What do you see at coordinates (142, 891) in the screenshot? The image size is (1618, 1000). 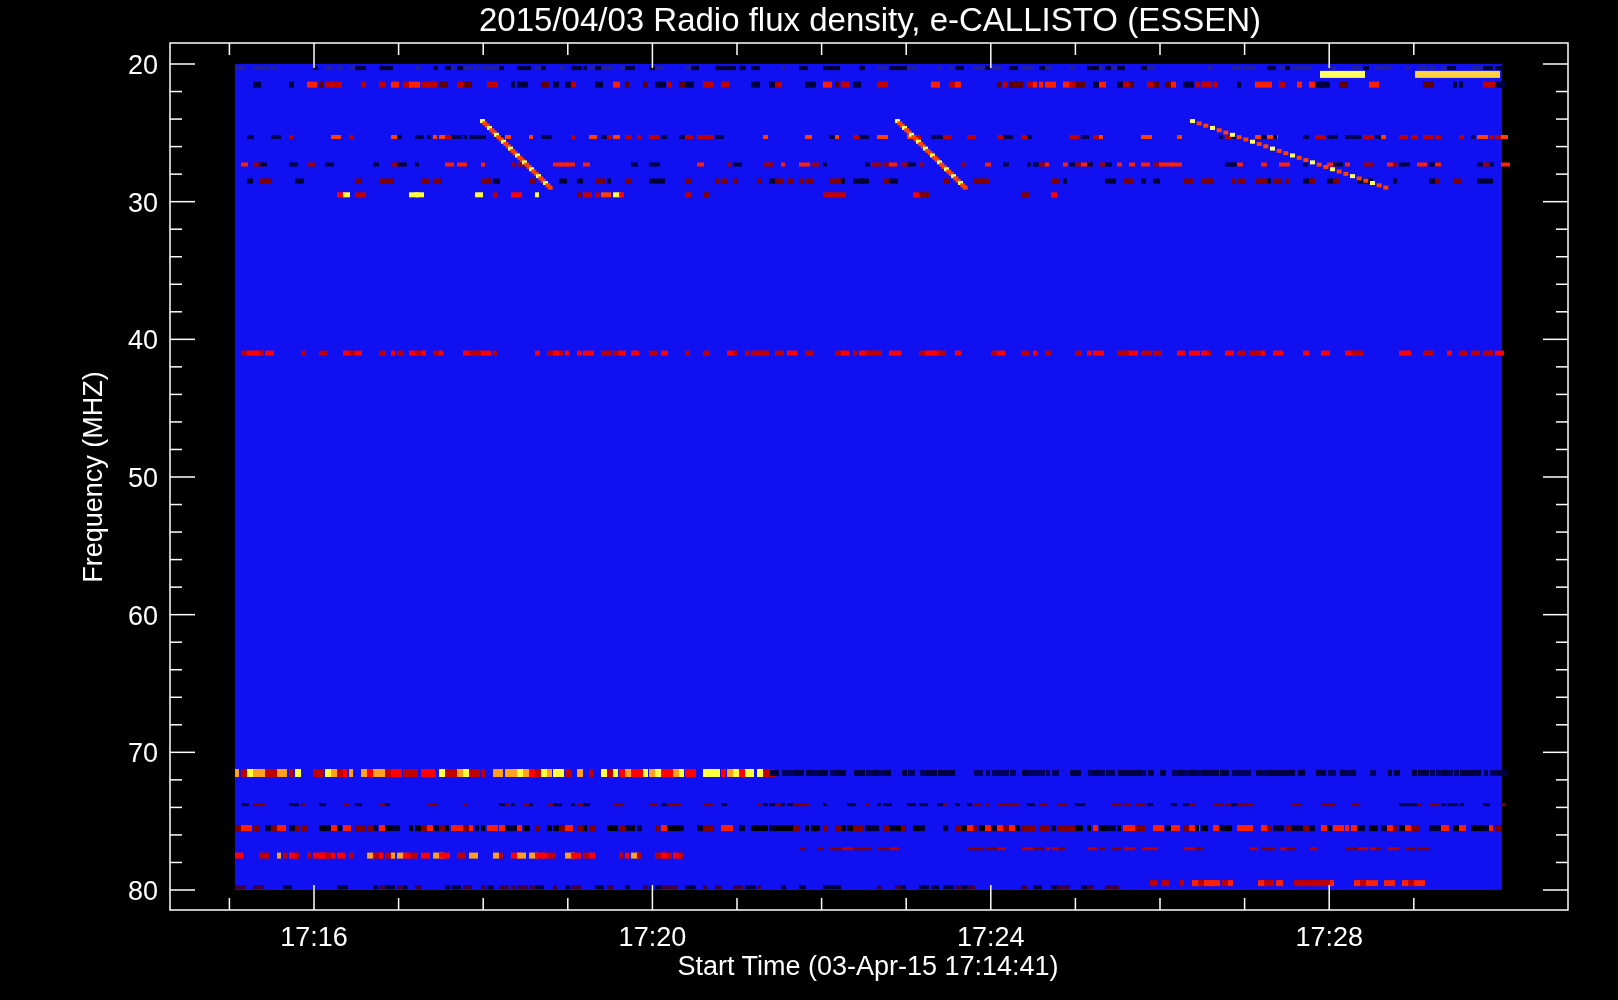 I see `y-tick-label: 80` at bounding box center [142, 891].